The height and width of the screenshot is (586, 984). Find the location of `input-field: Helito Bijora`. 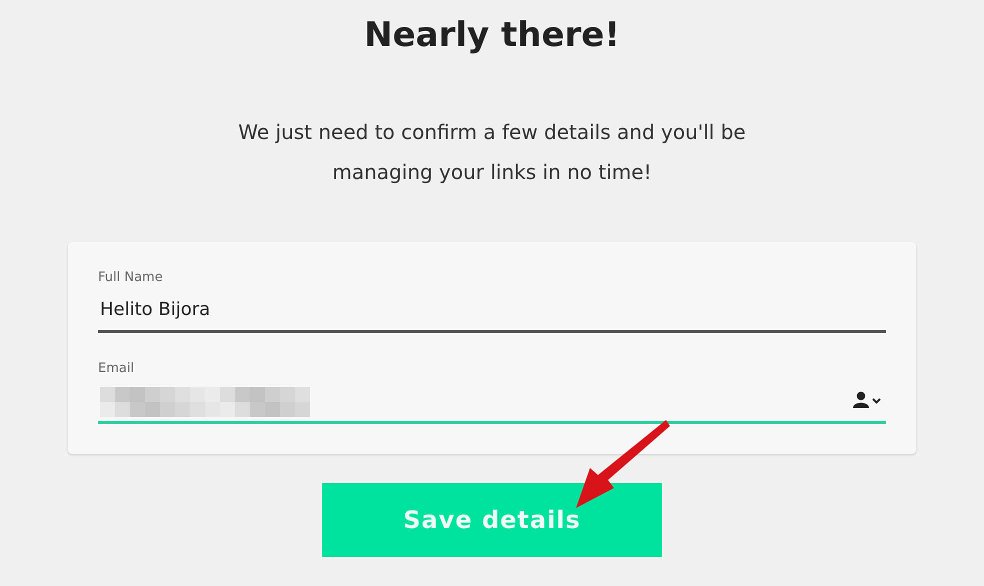

input-field: Helito Bijora is located at coordinates (492, 310).